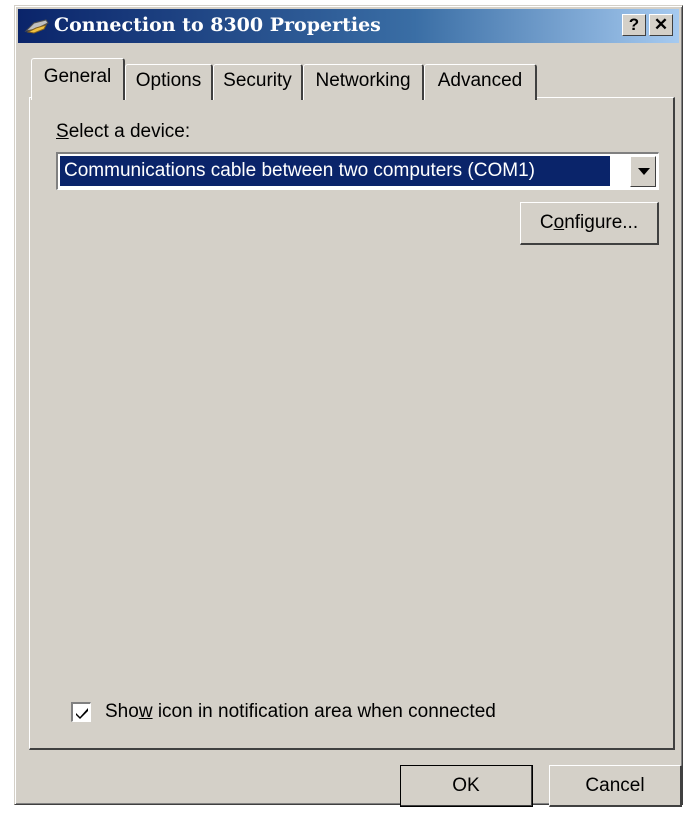  I want to click on help-button: ?, so click(634, 25).